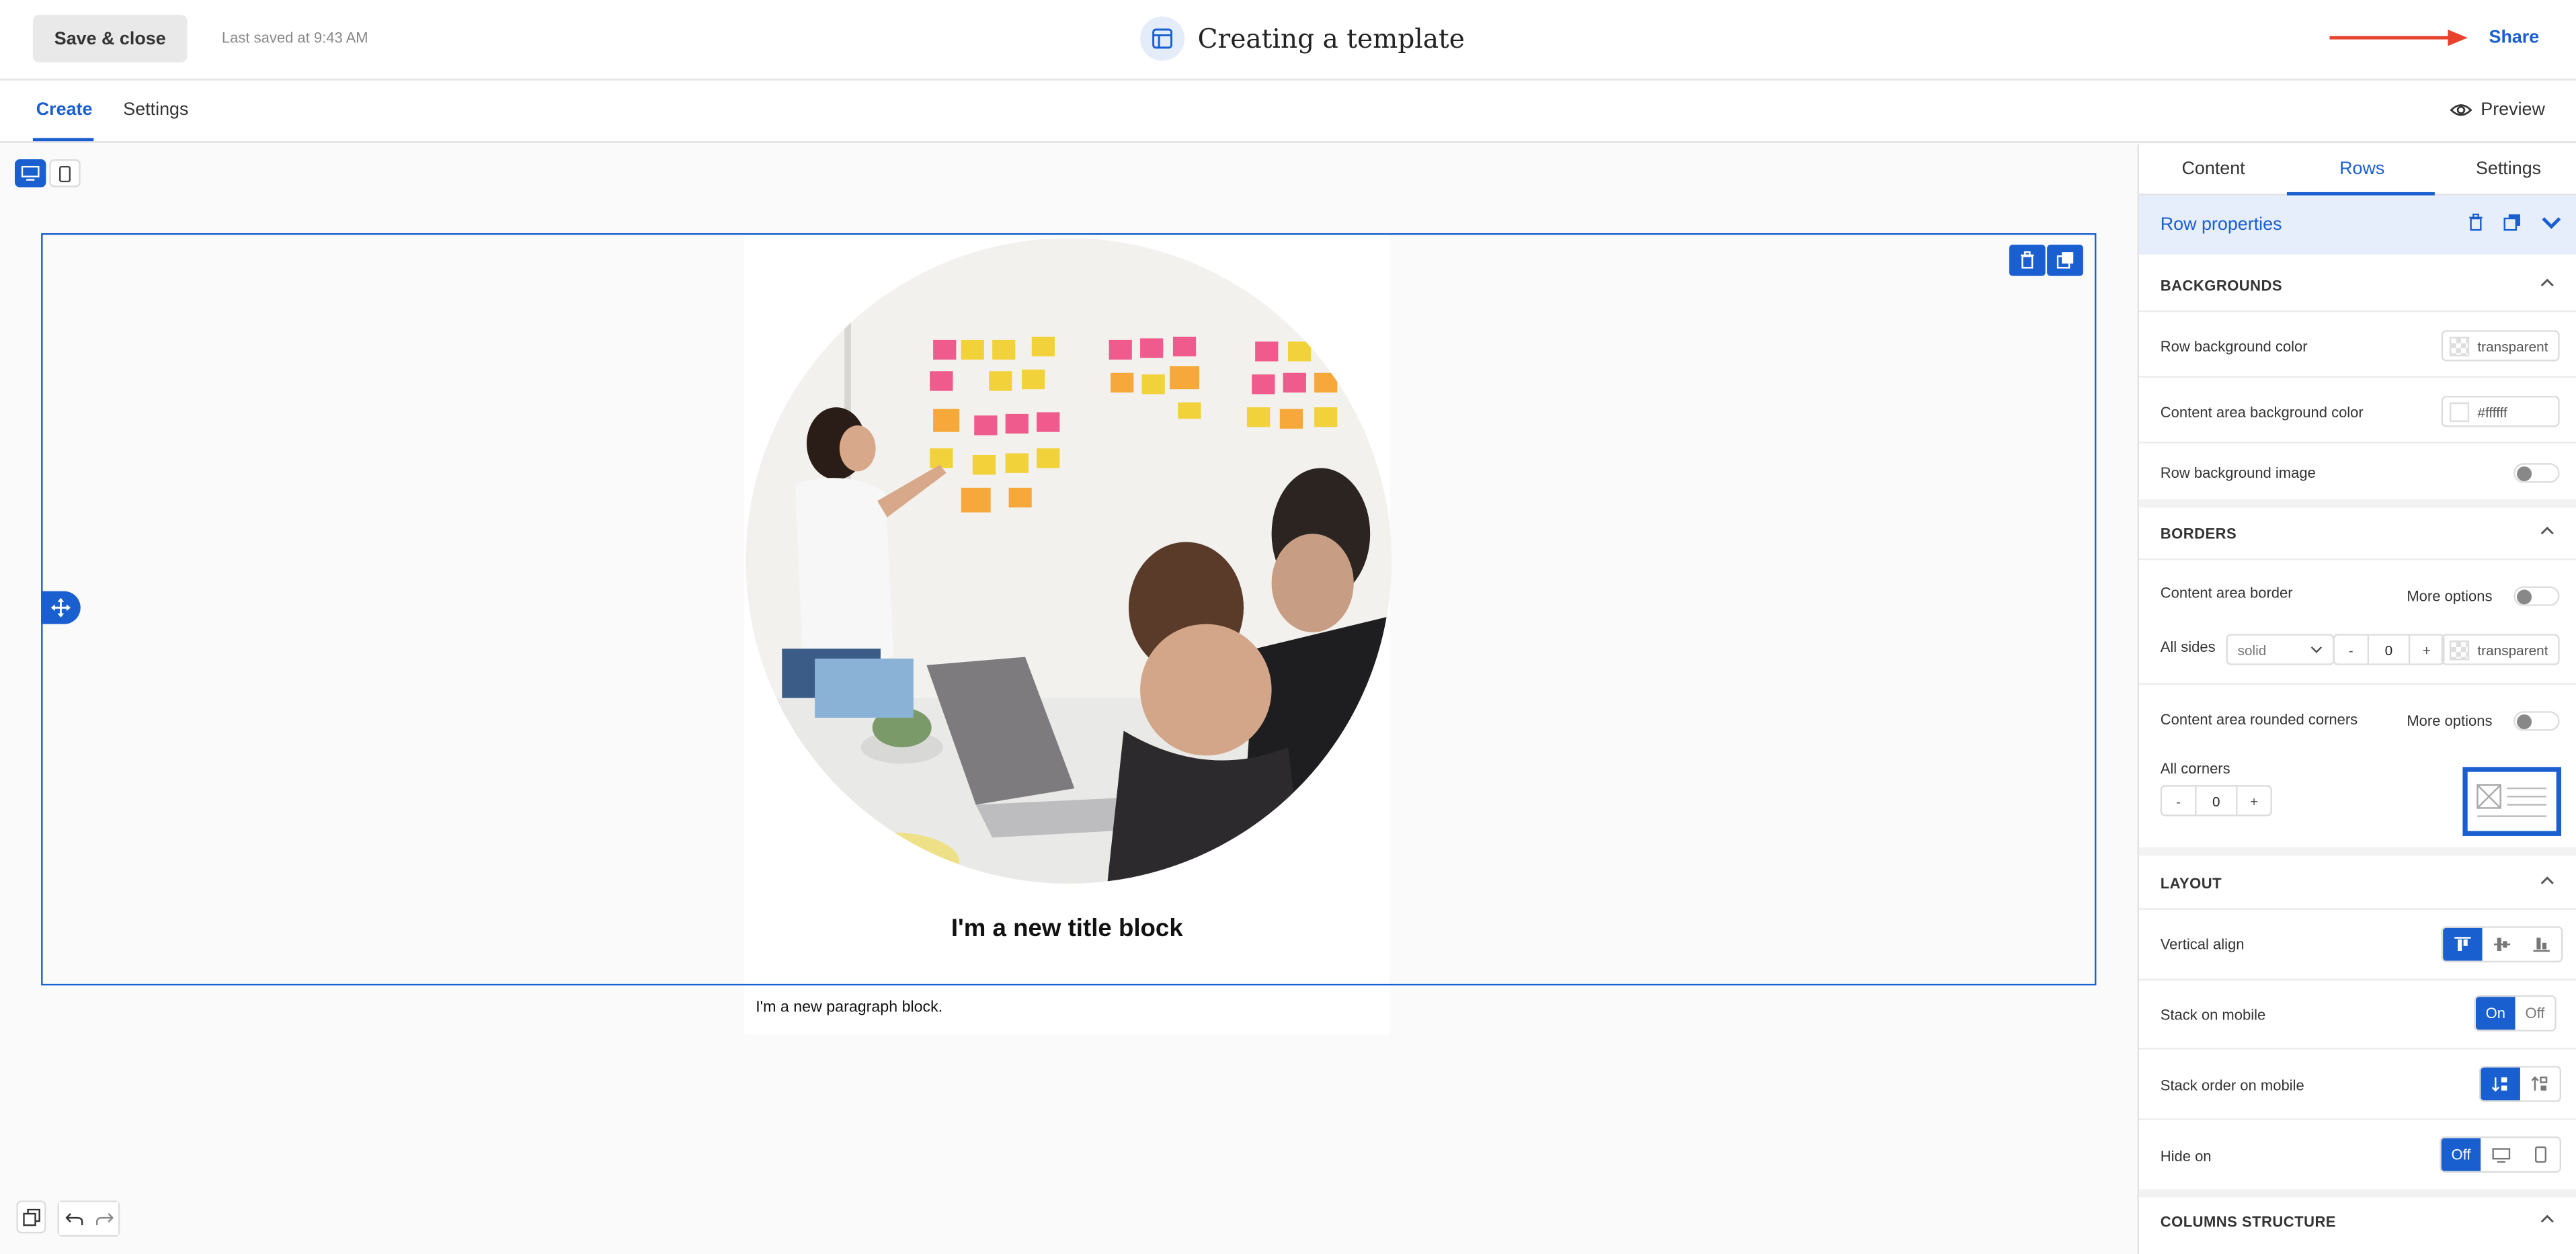  I want to click on preview-button: Preview, so click(2497, 110).